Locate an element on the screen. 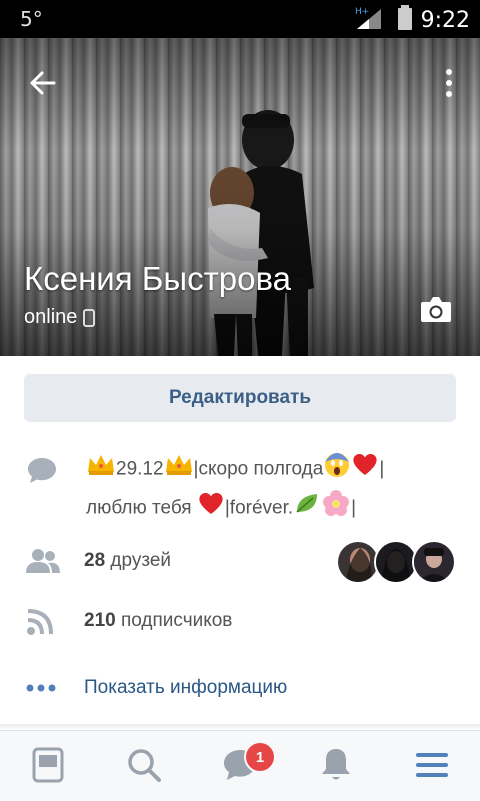 The width and height of the screenshot is (480, 801). camera-icon is located at coordinates (436, 309).